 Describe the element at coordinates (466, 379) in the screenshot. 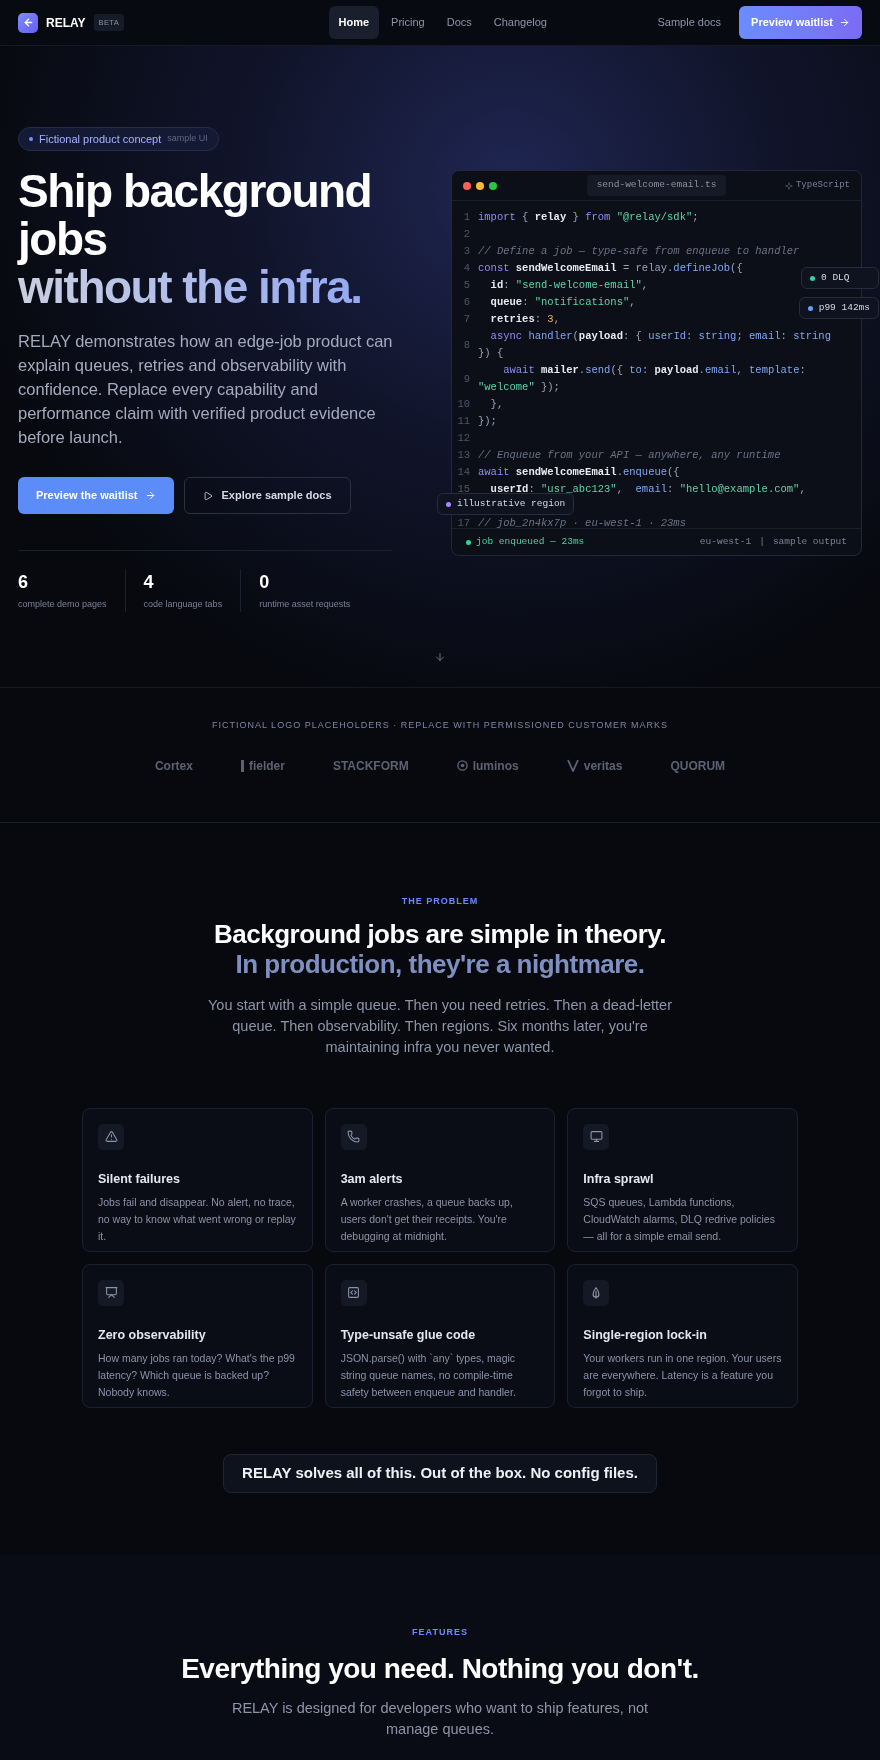

I see `line-number: 9` at that location.